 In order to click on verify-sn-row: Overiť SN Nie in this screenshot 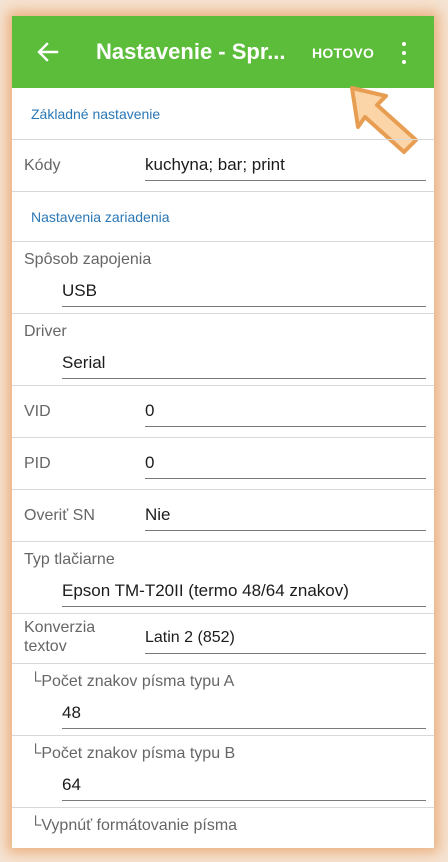, I will do `click(223, 516)`.